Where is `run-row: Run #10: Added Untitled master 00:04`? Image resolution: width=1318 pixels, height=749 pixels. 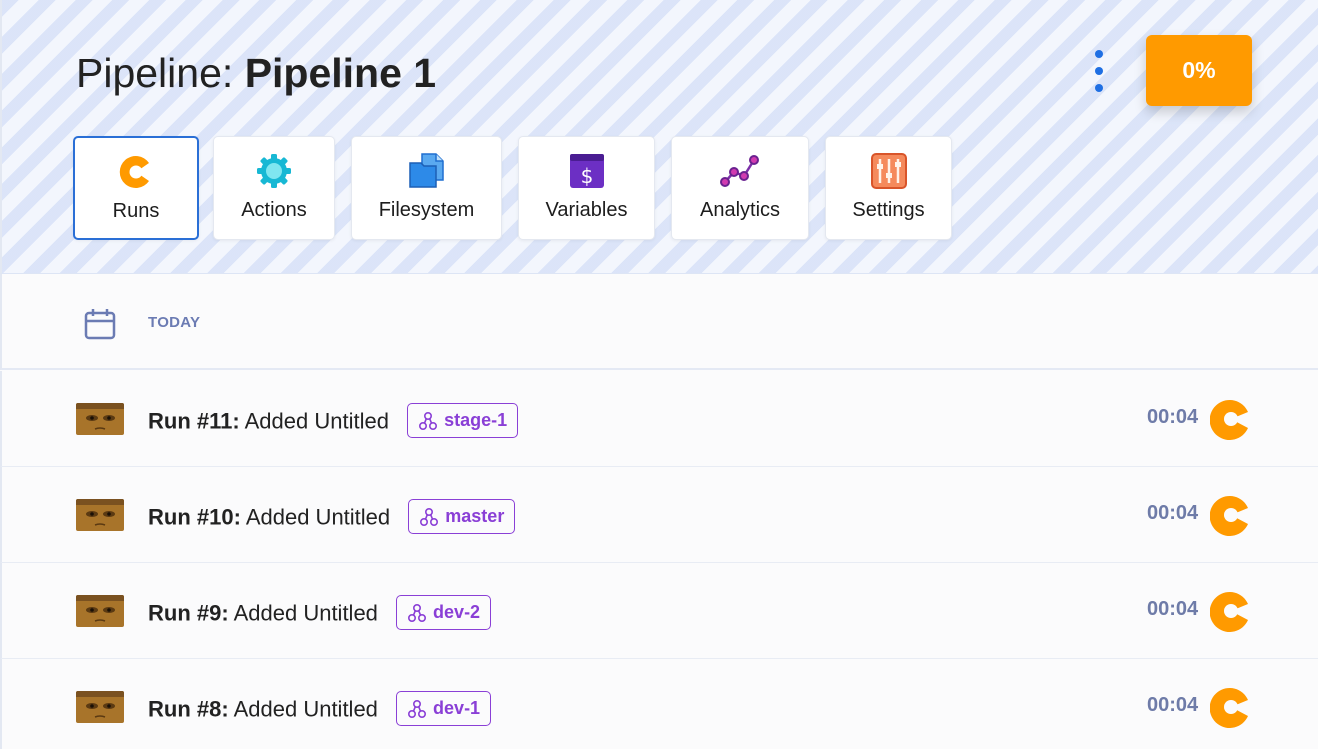
run-row: Run #10: Added Untitled master 00:04 is located at coordinates (659, 515).